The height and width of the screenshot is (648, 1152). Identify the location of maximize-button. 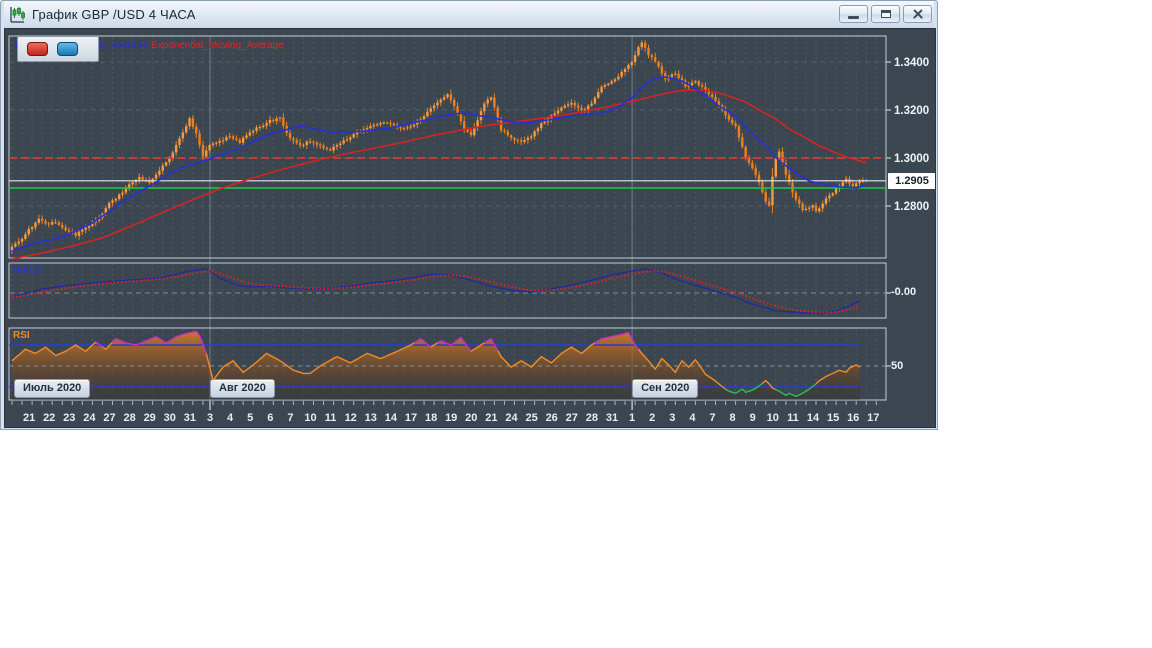
(885, 14).